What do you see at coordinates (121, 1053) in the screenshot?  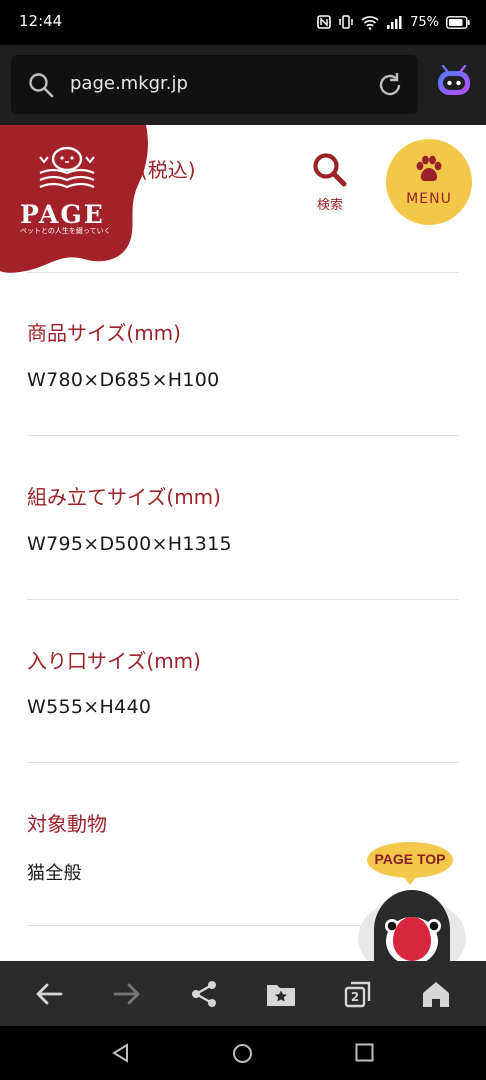 I see `nav-back-icon` at bounding box center [121, 1053].